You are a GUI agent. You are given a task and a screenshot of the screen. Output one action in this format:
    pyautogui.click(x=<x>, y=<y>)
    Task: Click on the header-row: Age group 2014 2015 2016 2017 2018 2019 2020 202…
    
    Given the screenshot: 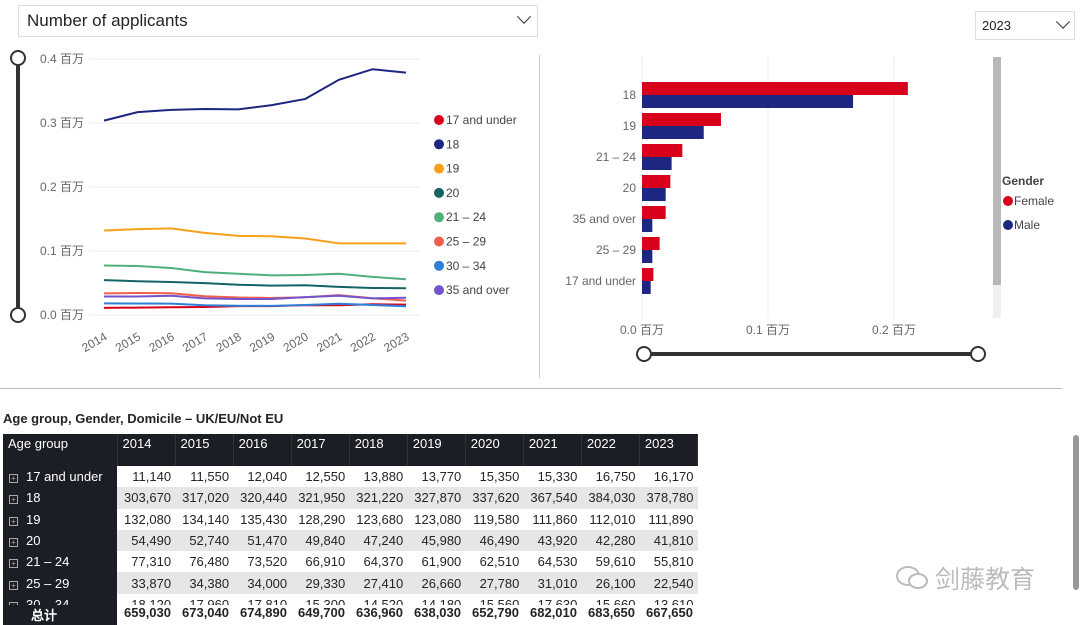 What is the action you would take?
    pyautogui.click(x=350, y=450)
    